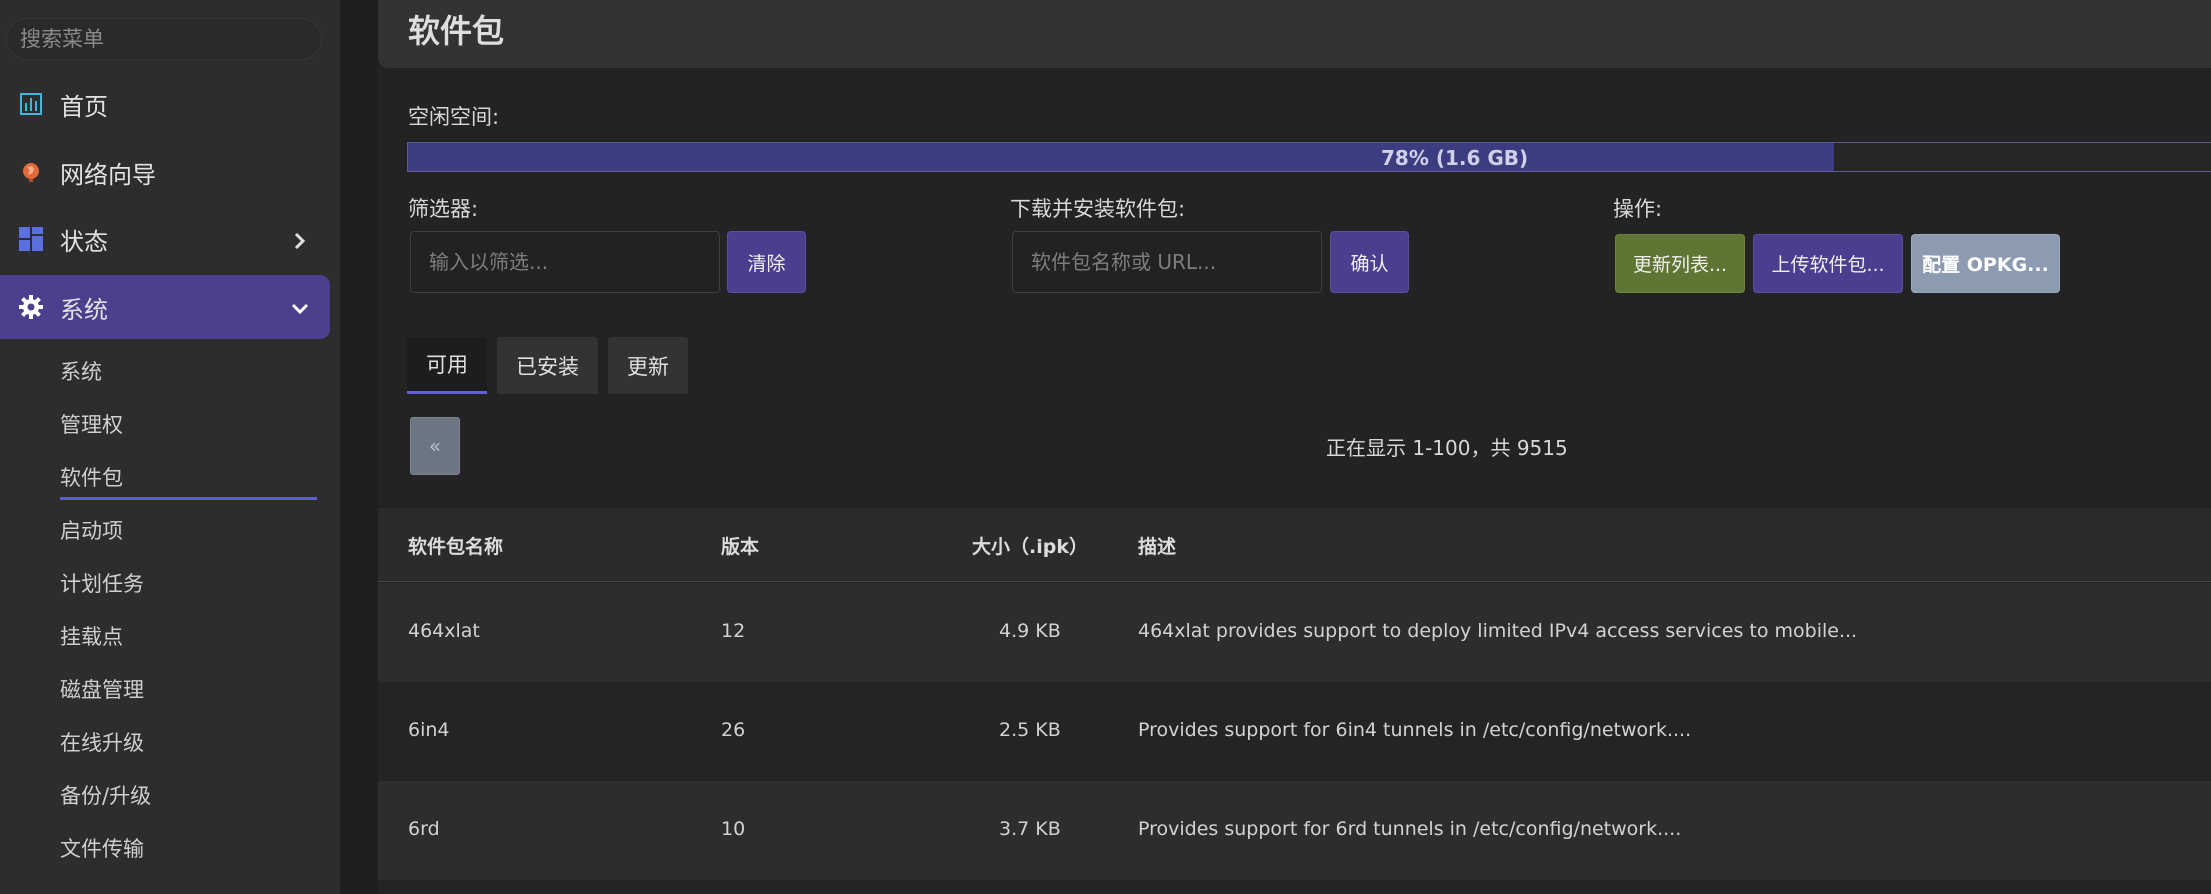 The height and width of the screenshot is (894, 2211). I want to click on page-title: 软件包, so click(456, 31).